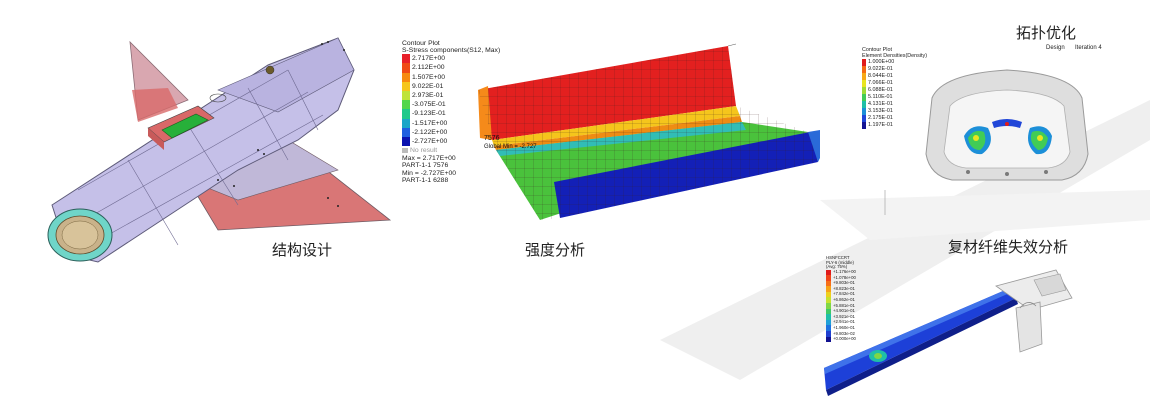  What do you see at coordinates (1007, 125) in the screenshot?
I see `topology-figure` at bounding box center [1007, 125].